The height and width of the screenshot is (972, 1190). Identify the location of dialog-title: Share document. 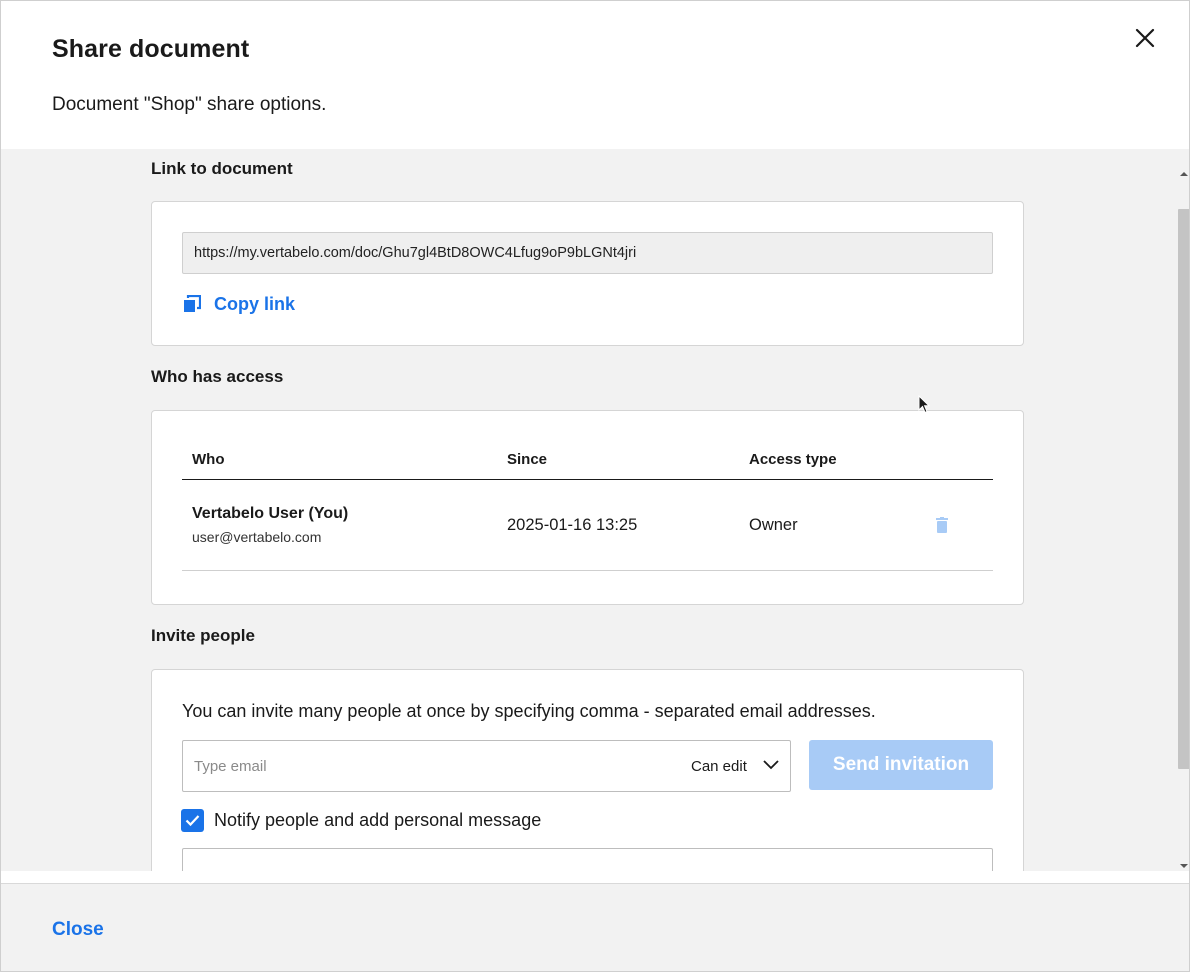
(151, 49).